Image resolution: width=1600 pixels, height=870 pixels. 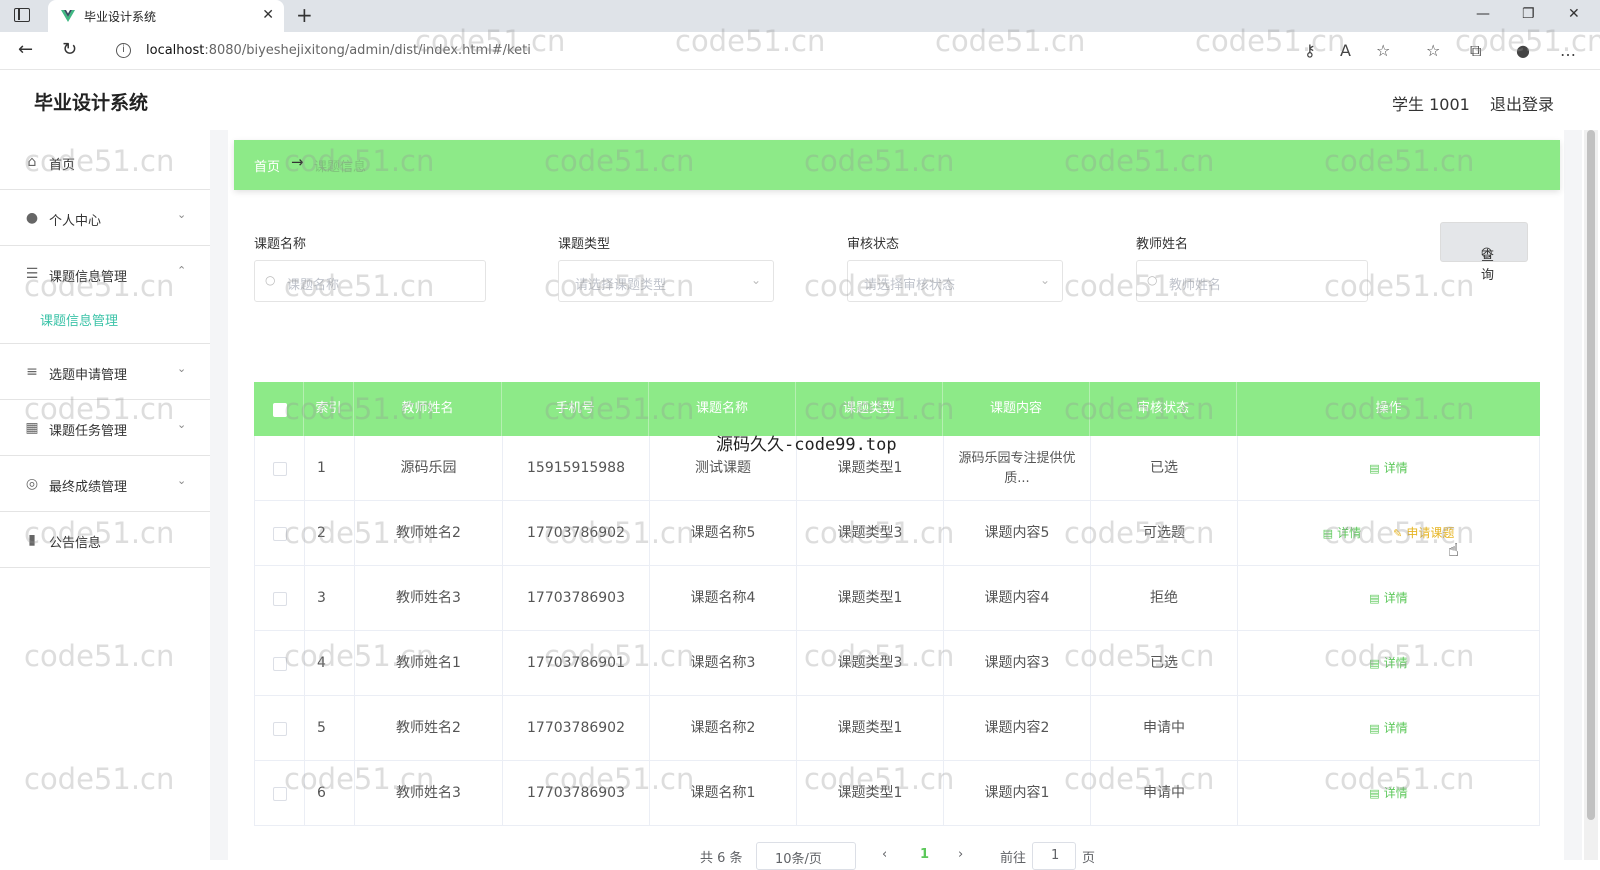 I want to click on add-favorite-icon: ☆, so click(x=1383, y=50).